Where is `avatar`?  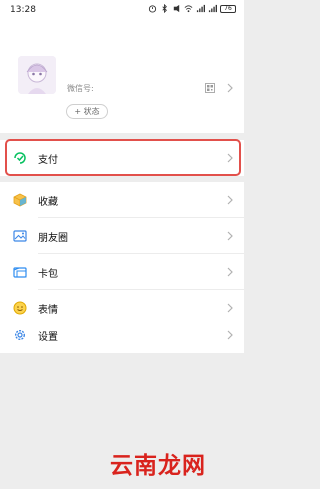
avatar is located at coordinates (37, 75).